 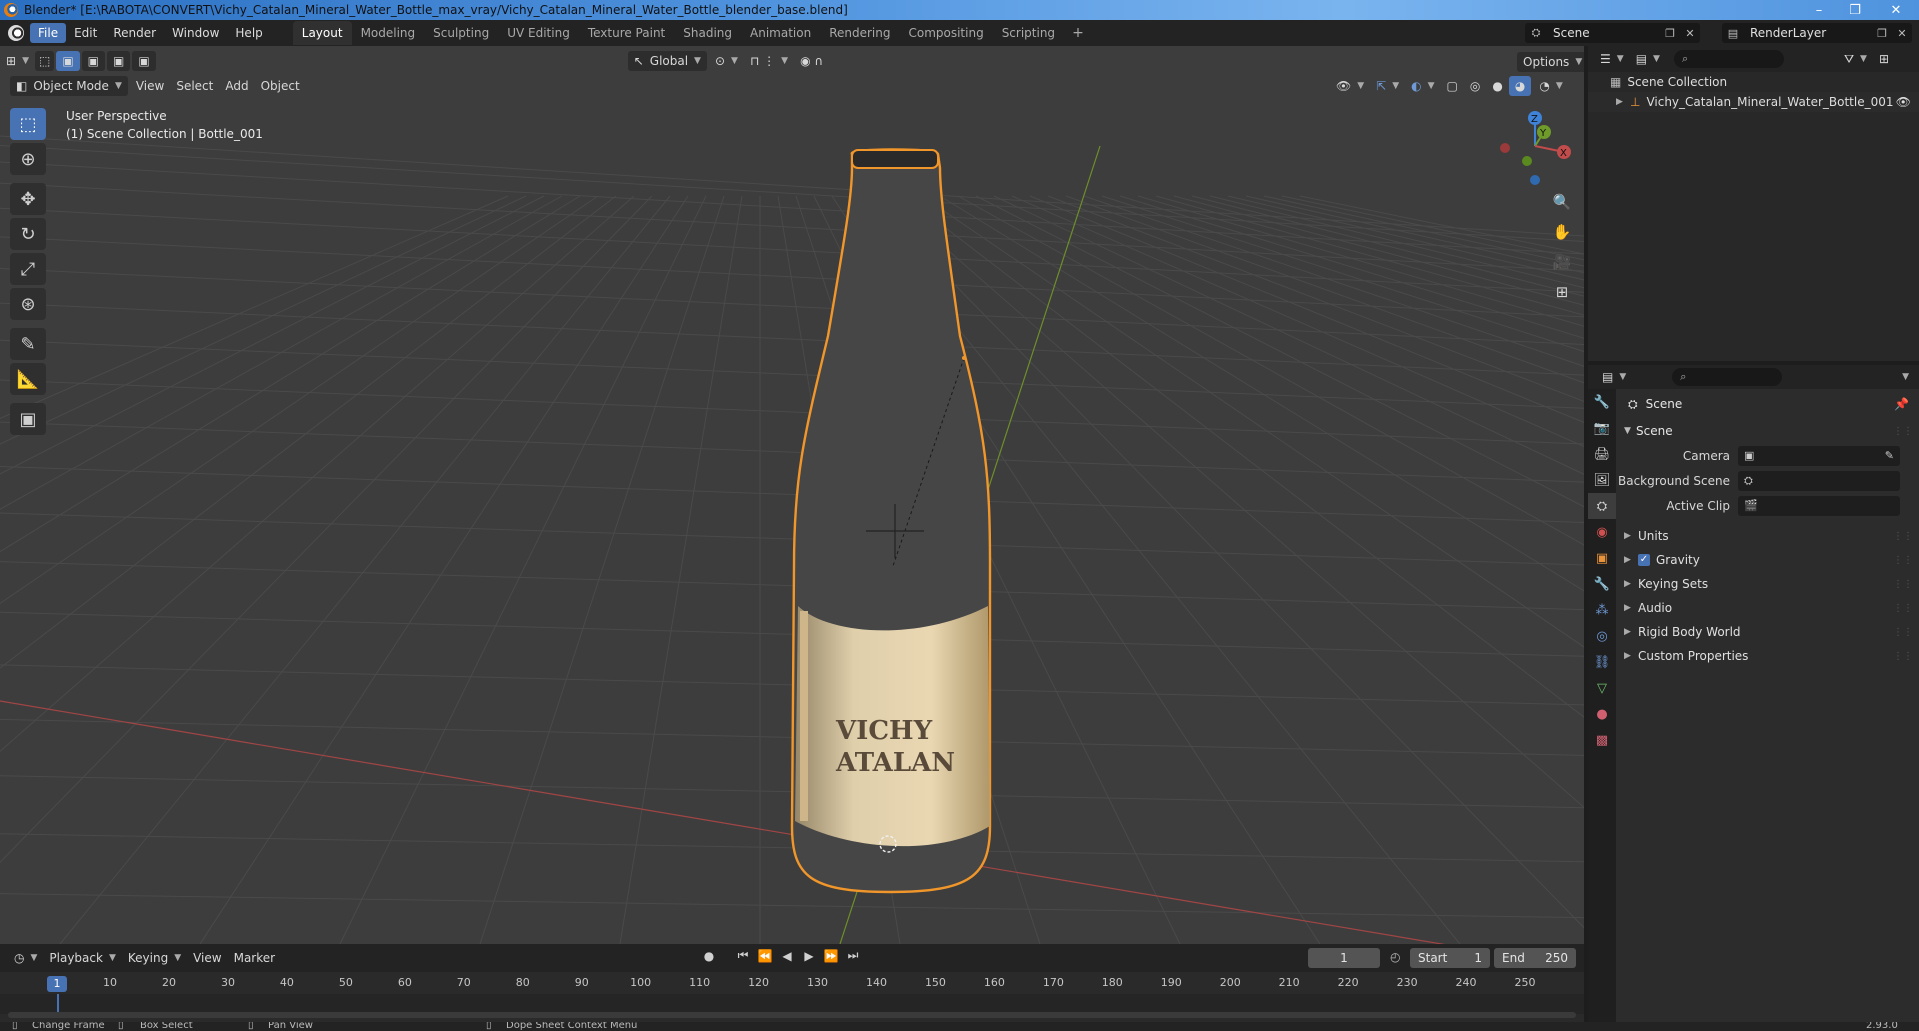 What do you see at coordinates (17, 61) in the screenshot?
I see `editor-type-icon: ⊞ ▼` at bounding box center [17, 61].